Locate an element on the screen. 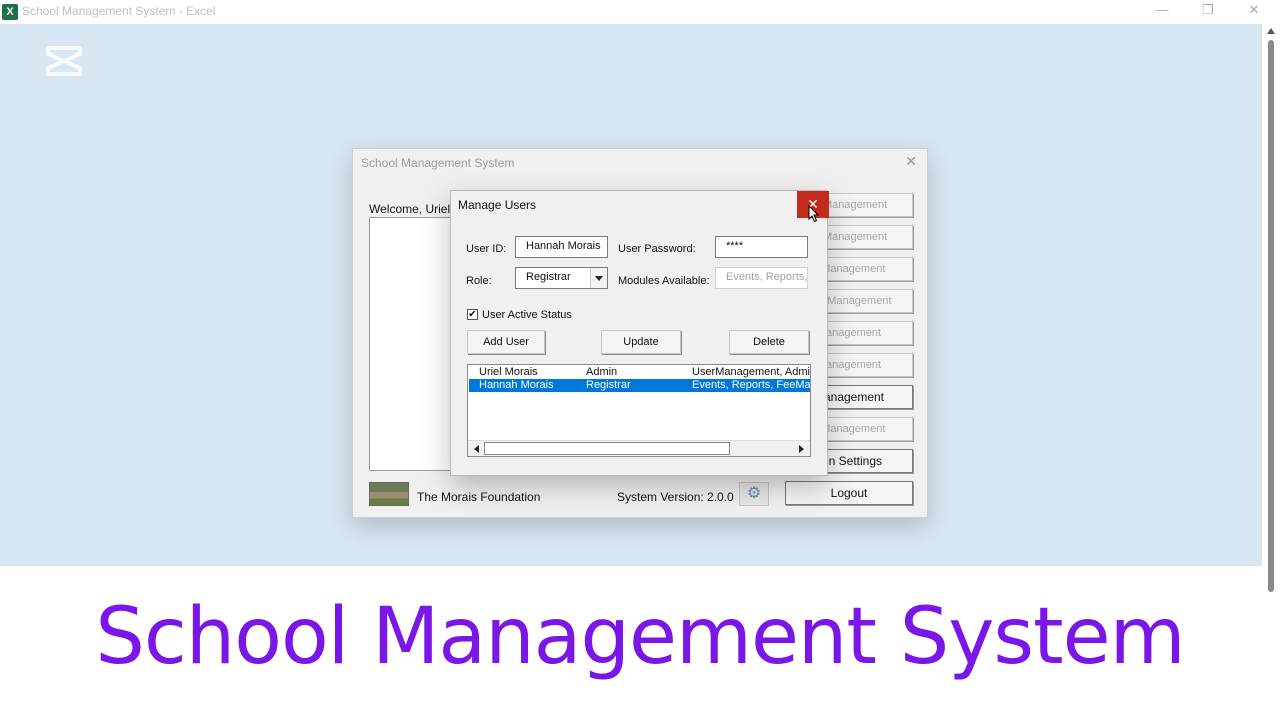  dialog-title: School Management System is located at coordinates (438, 163).